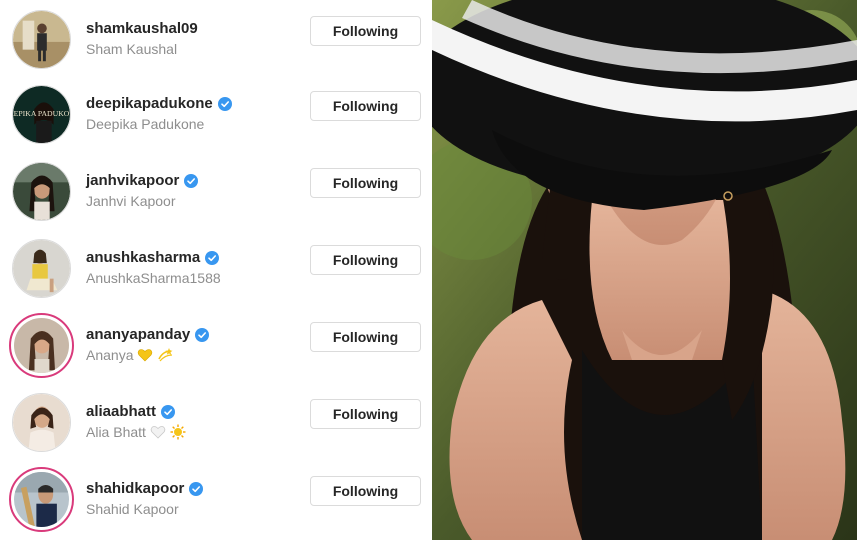 The width and height of the screenshot is (857, 540). I want to click on username: shamkaushal09, so click(142, 28).